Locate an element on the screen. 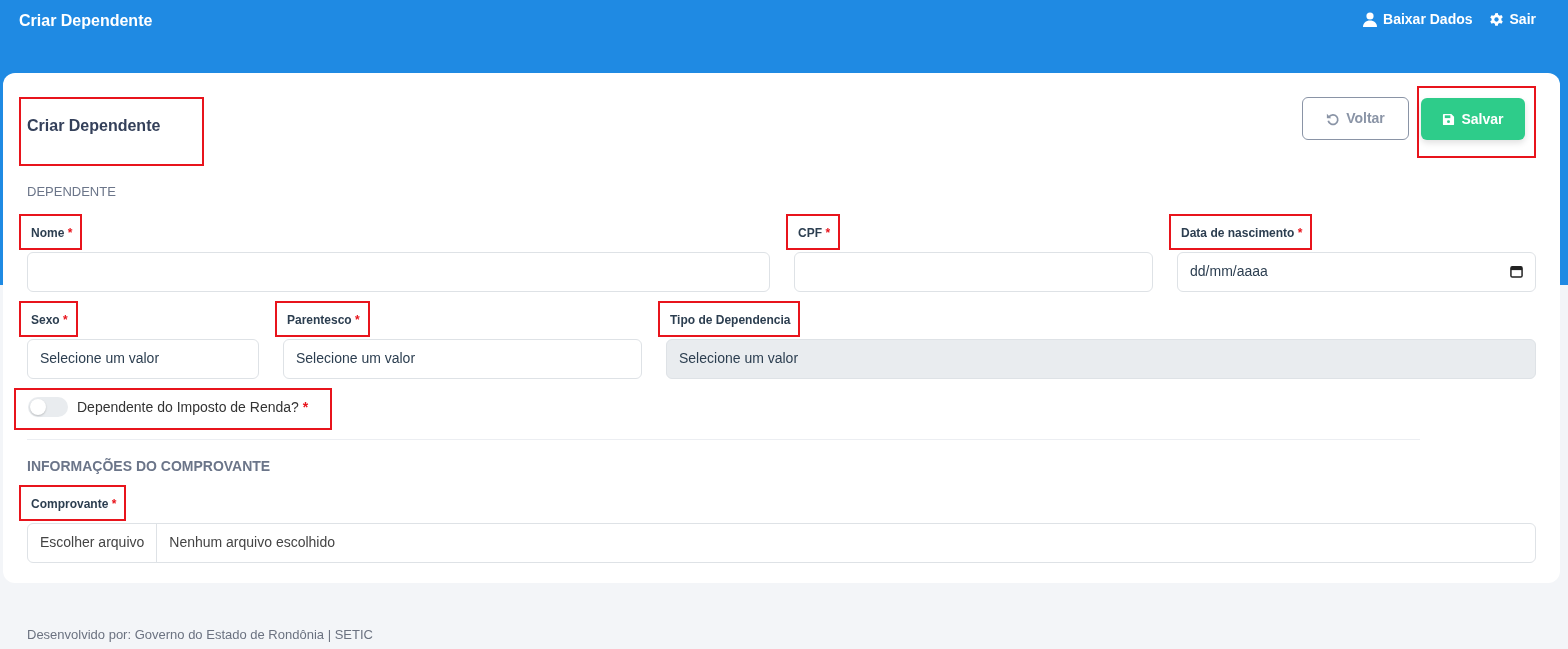 This screenshot has height=649, width=1568. section-title: INFORMAÇÕES DO COMPROVANTE is located at coordinates (149, 466).